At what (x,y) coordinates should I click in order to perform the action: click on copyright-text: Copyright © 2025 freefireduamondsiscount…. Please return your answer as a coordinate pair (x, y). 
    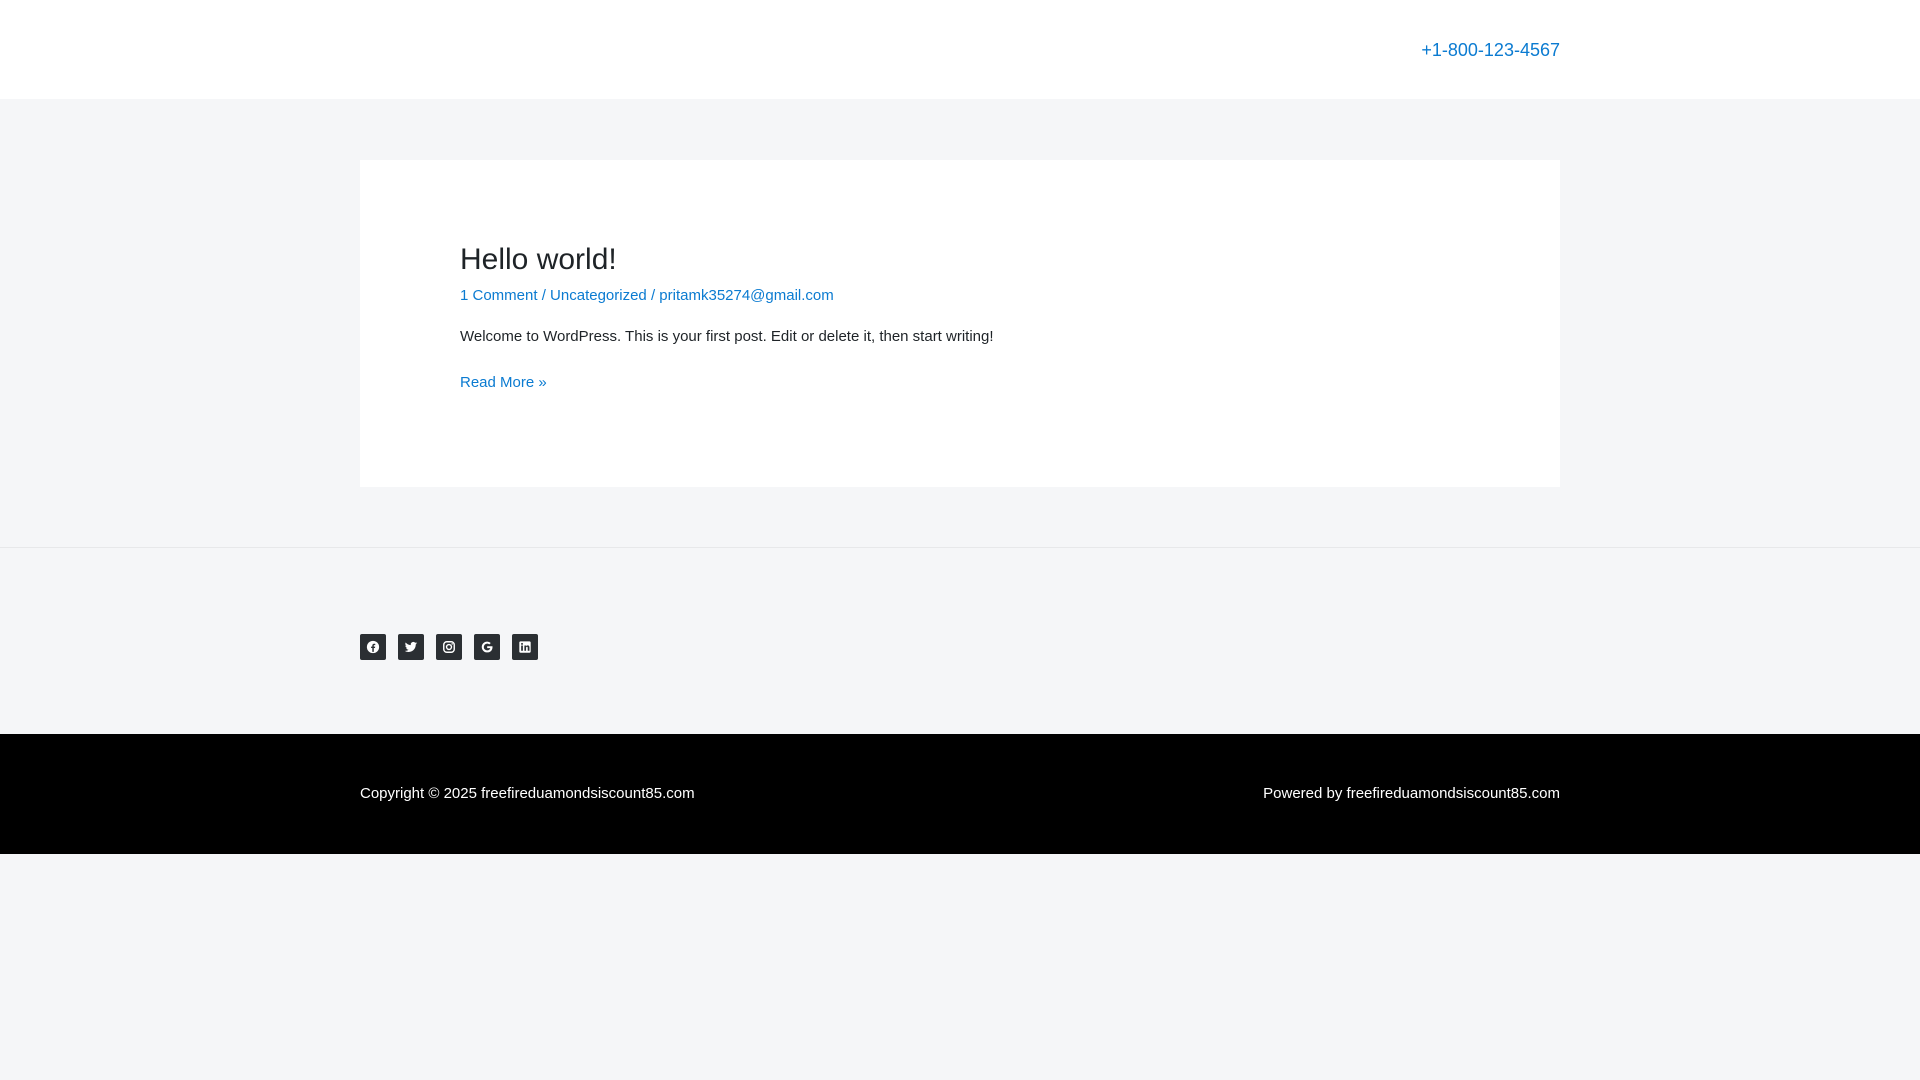
    Looking at the image, I should click on (527, 793).